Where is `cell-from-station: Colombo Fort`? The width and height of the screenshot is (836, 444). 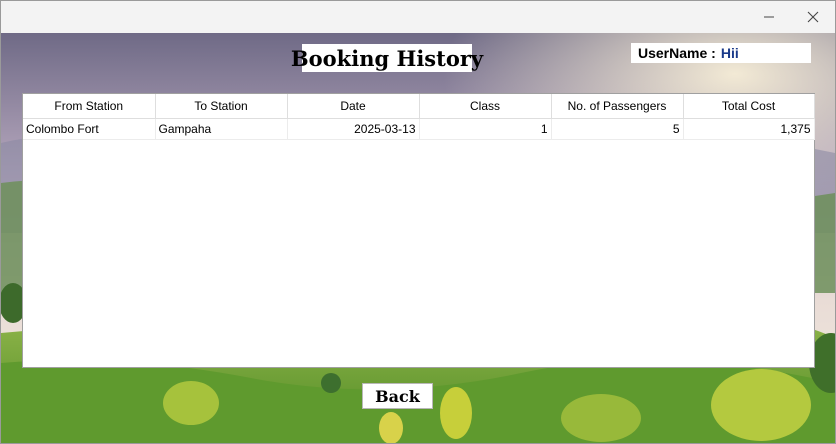
cell-from-station: Colombo Fort is located at coordinates (89, 129).